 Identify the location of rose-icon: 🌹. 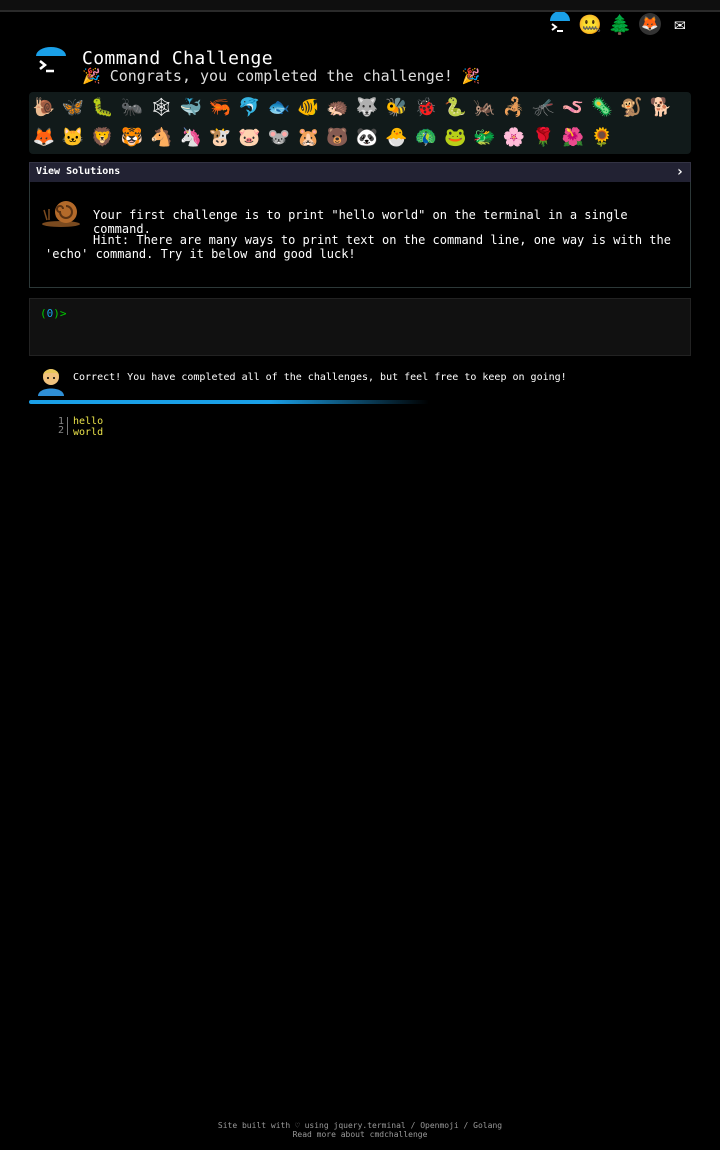
(543, 138).